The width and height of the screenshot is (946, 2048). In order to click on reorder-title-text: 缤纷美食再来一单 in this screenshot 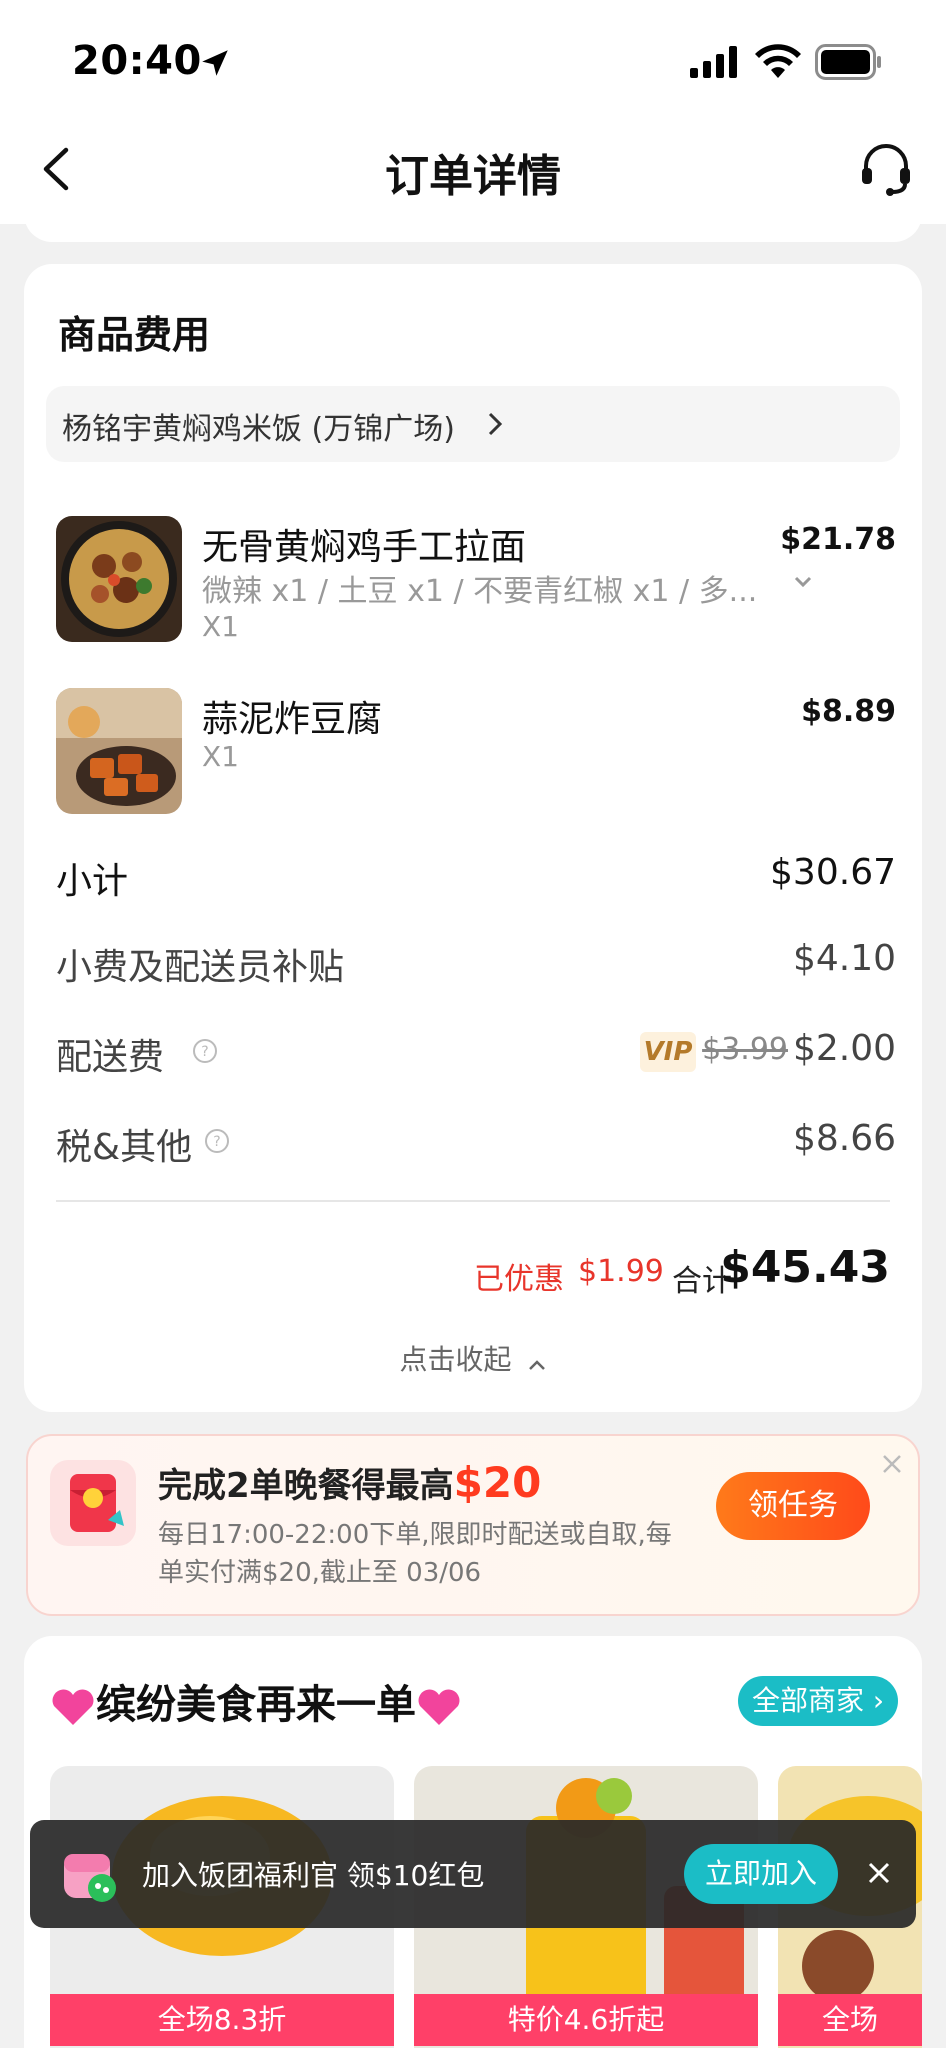, I will do `click(256, 1705)`.